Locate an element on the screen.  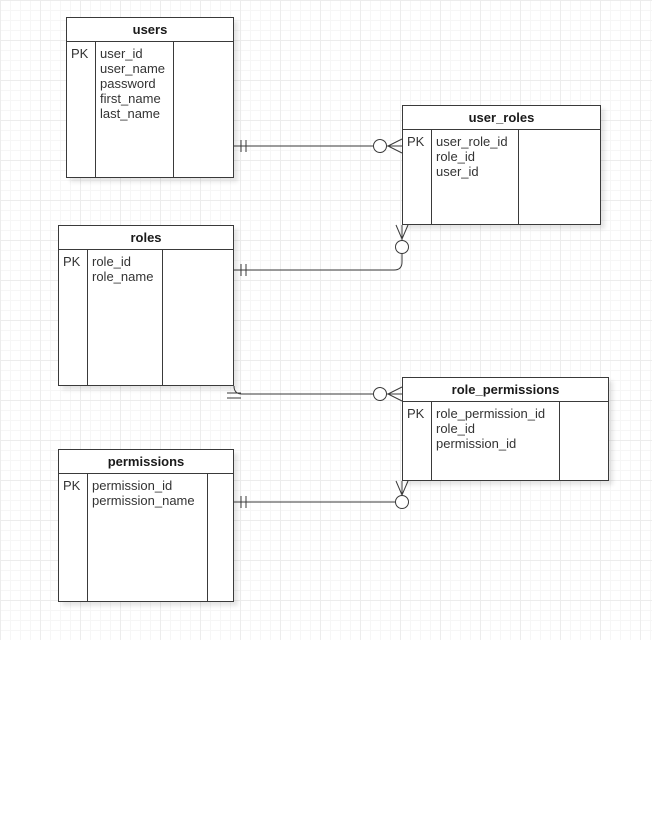
field: user_role_id is located at coordinates (472, 141).